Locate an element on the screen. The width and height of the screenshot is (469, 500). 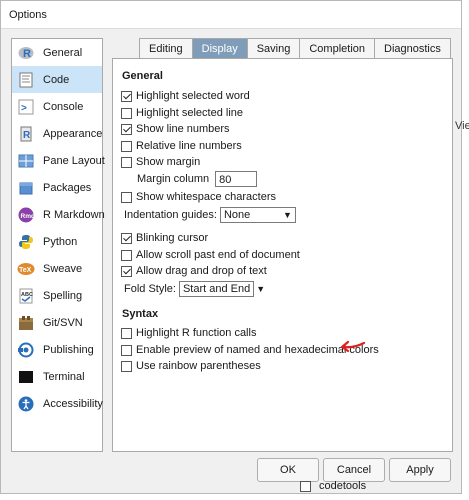
margin-column-label: Margin column is located at coordinates (173, 179).